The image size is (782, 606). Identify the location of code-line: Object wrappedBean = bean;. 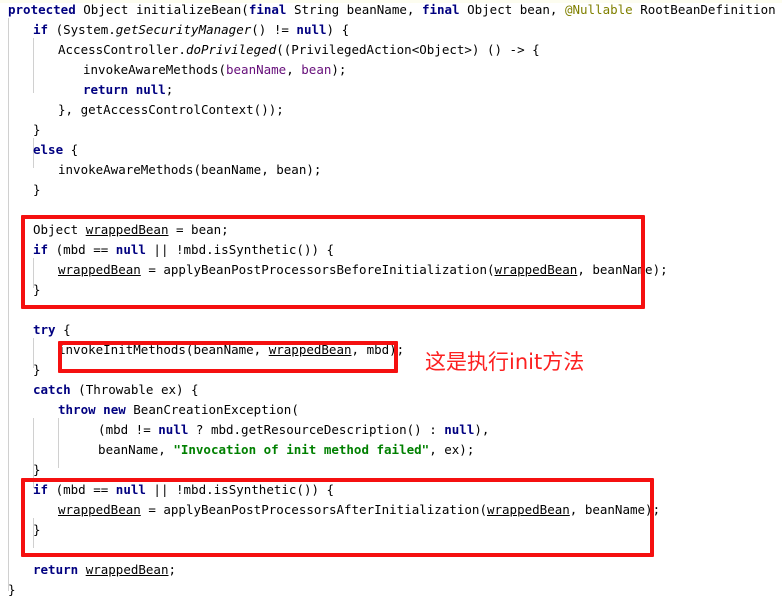
(391, 230).